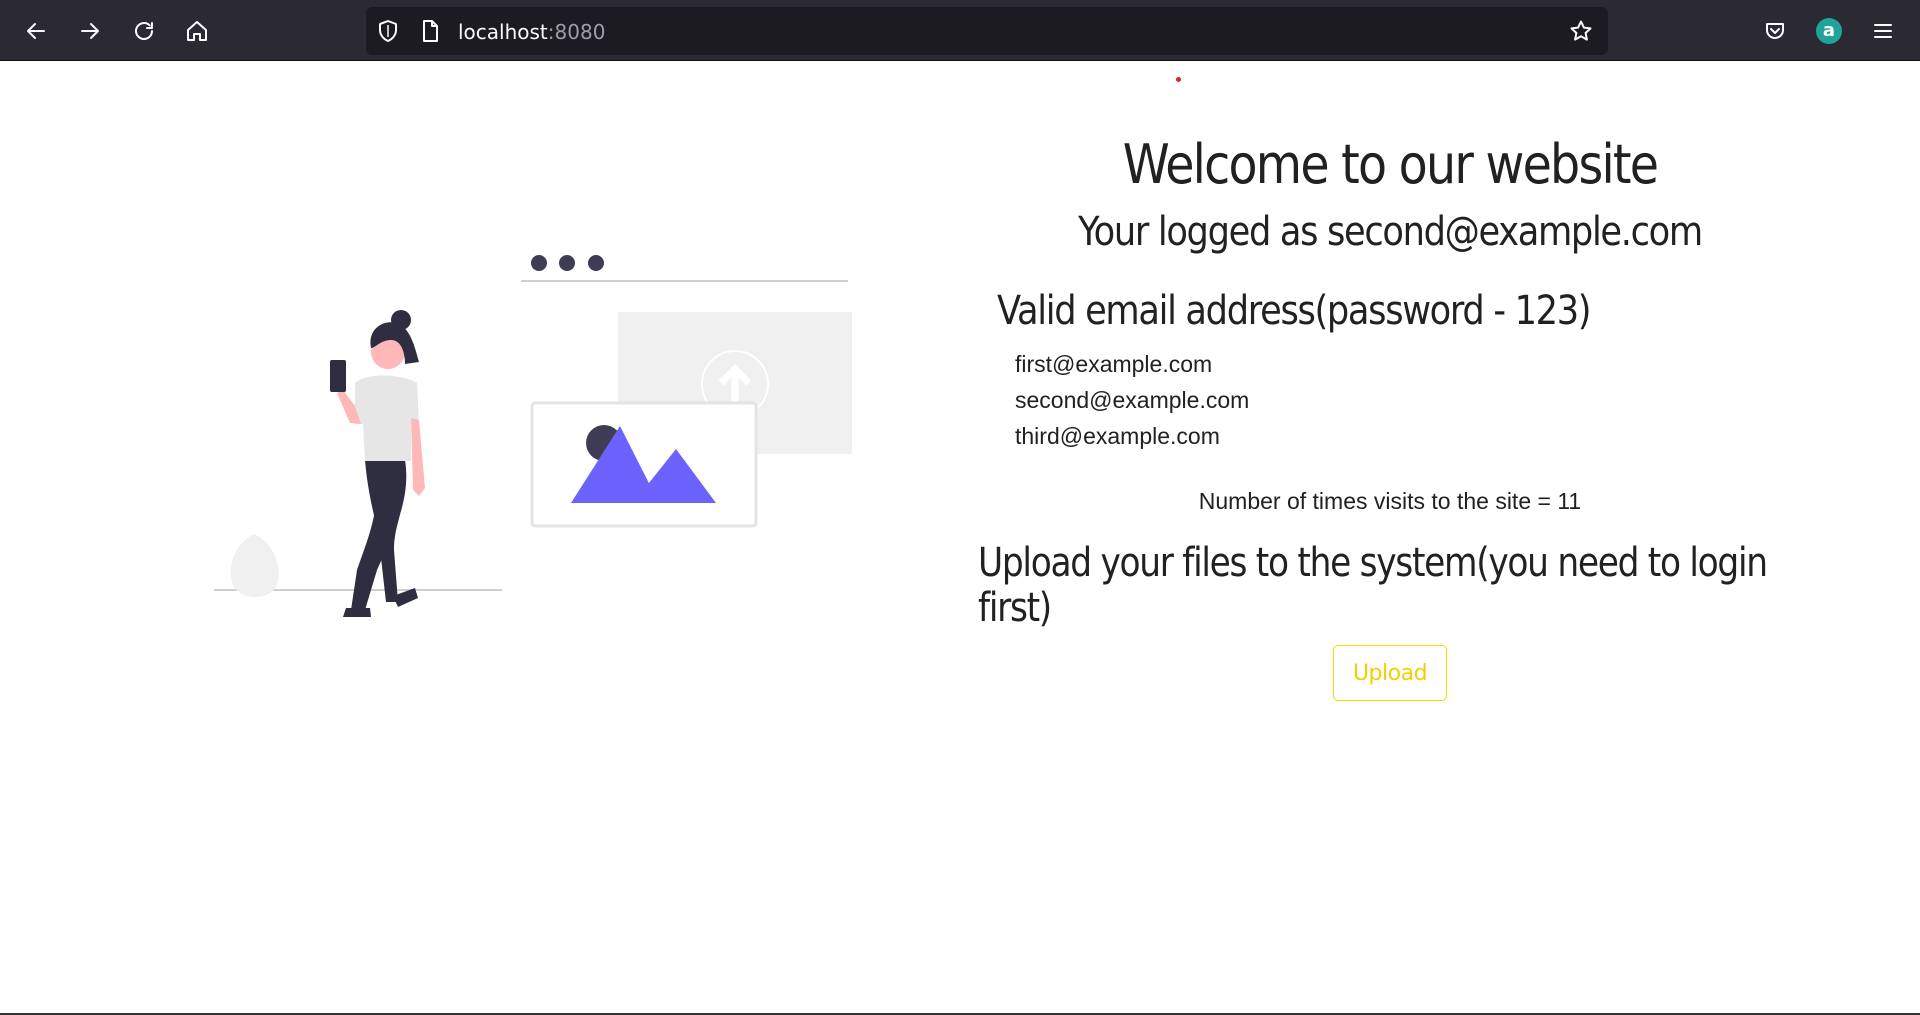  I want to click on page-icon, so click(430, 31).